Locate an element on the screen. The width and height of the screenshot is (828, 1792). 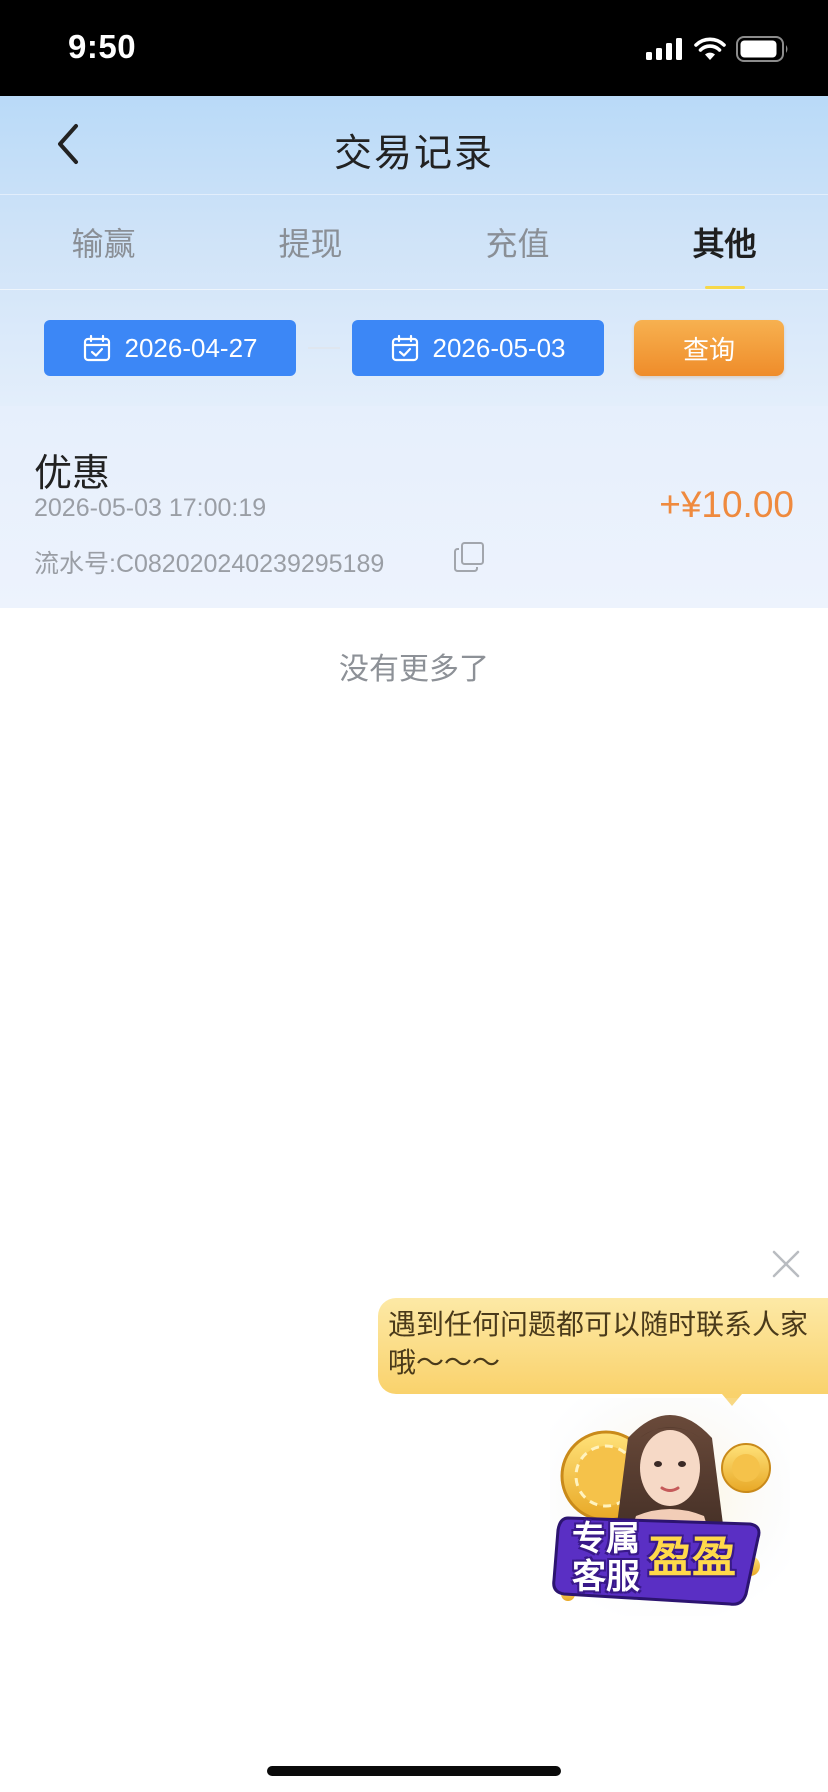
record-type: 优惠 is located at coordinates (72, 473).